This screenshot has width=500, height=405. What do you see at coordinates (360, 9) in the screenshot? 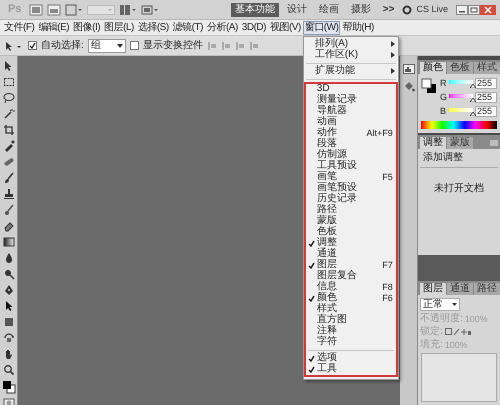
I see `workspace-button: 摄影` at bounding box center [360, 9].